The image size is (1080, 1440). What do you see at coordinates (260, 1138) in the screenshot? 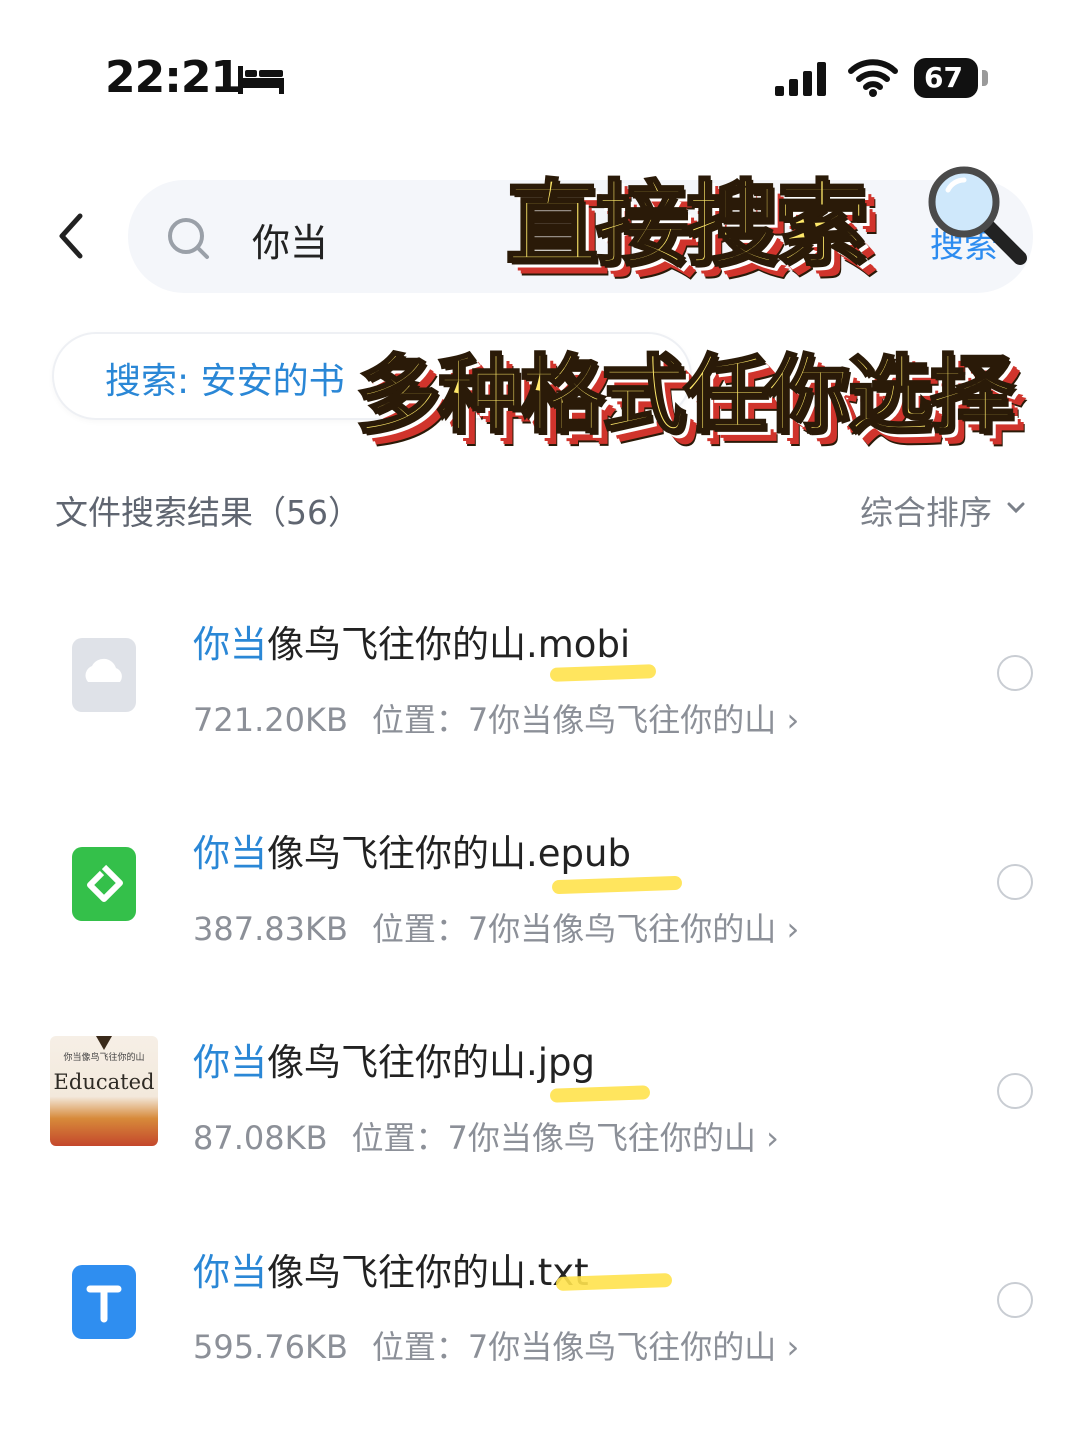
I see `file-size: 87.08KB` at bounding box center [260, 1138].